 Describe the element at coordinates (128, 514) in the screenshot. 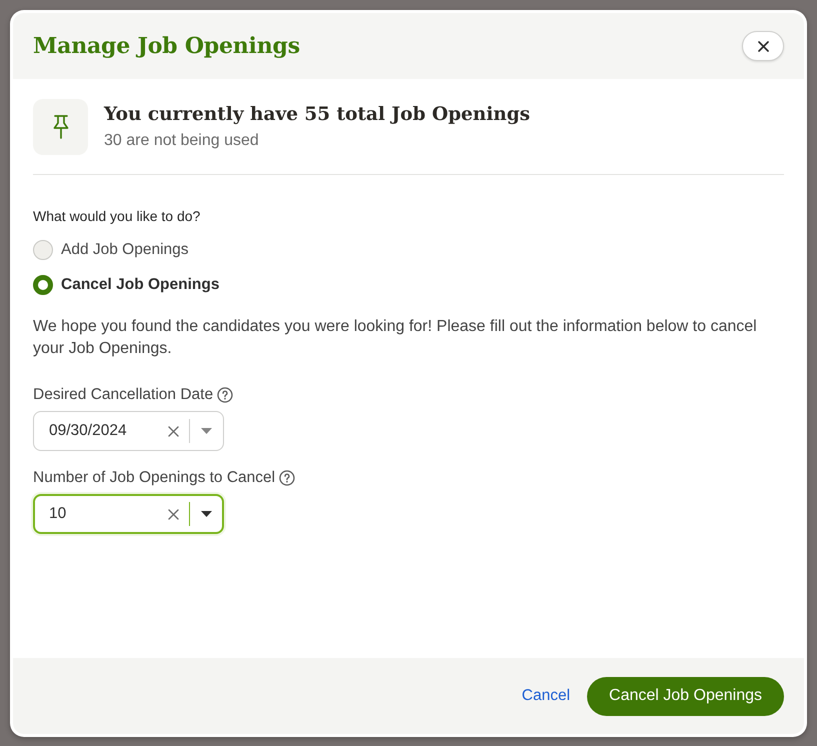

I see `select-field: 10` at that location.